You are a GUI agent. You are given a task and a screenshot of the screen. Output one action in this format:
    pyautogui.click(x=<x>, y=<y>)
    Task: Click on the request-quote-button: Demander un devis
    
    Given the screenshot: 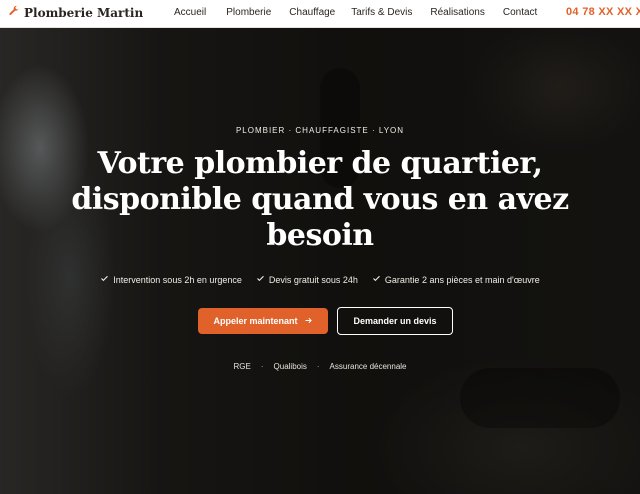 What is the action you would take?
    pyautogui.click(x=395, y=321)
    